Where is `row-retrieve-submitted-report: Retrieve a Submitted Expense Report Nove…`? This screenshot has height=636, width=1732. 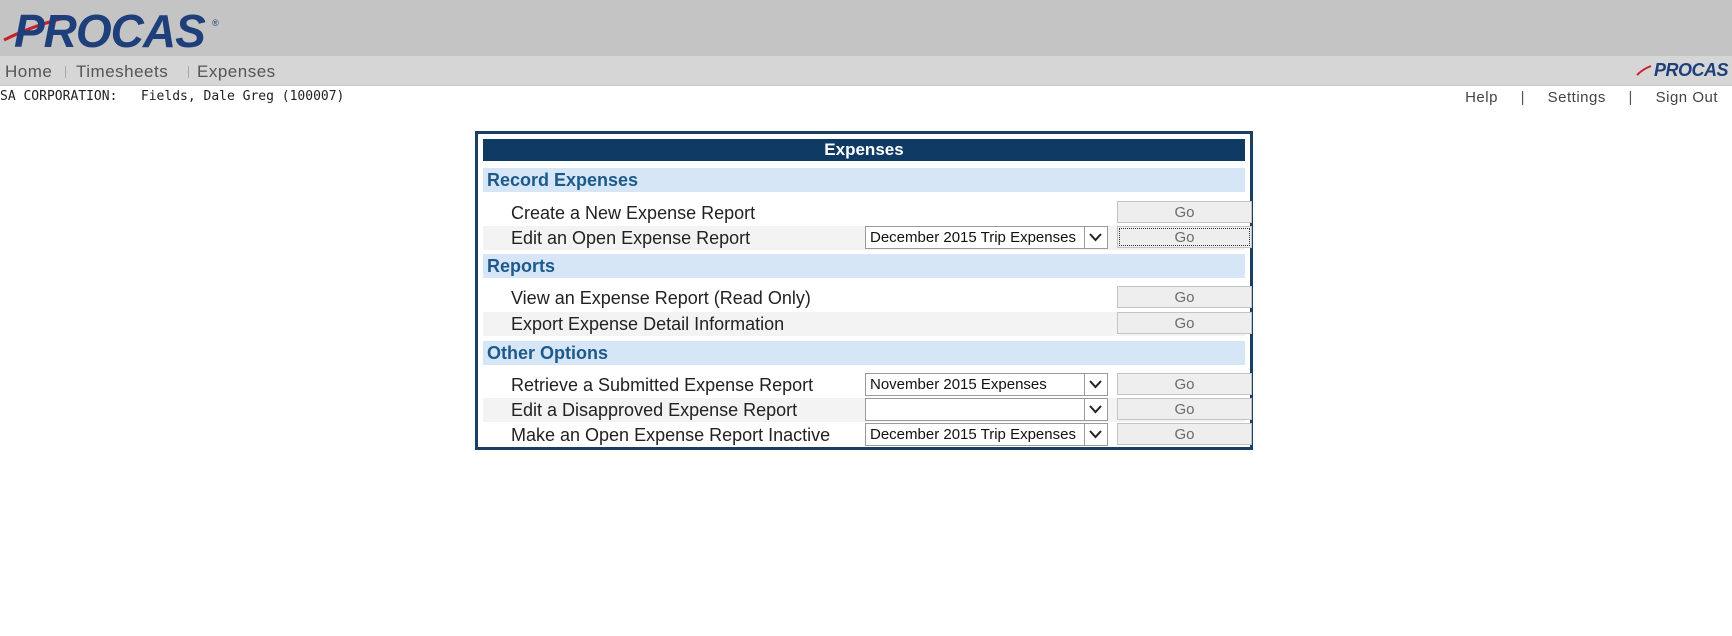
row-retrieve-submitted-report: Retrieve a Submitted Expense Report Nove… is located at coordinates (867, 385).